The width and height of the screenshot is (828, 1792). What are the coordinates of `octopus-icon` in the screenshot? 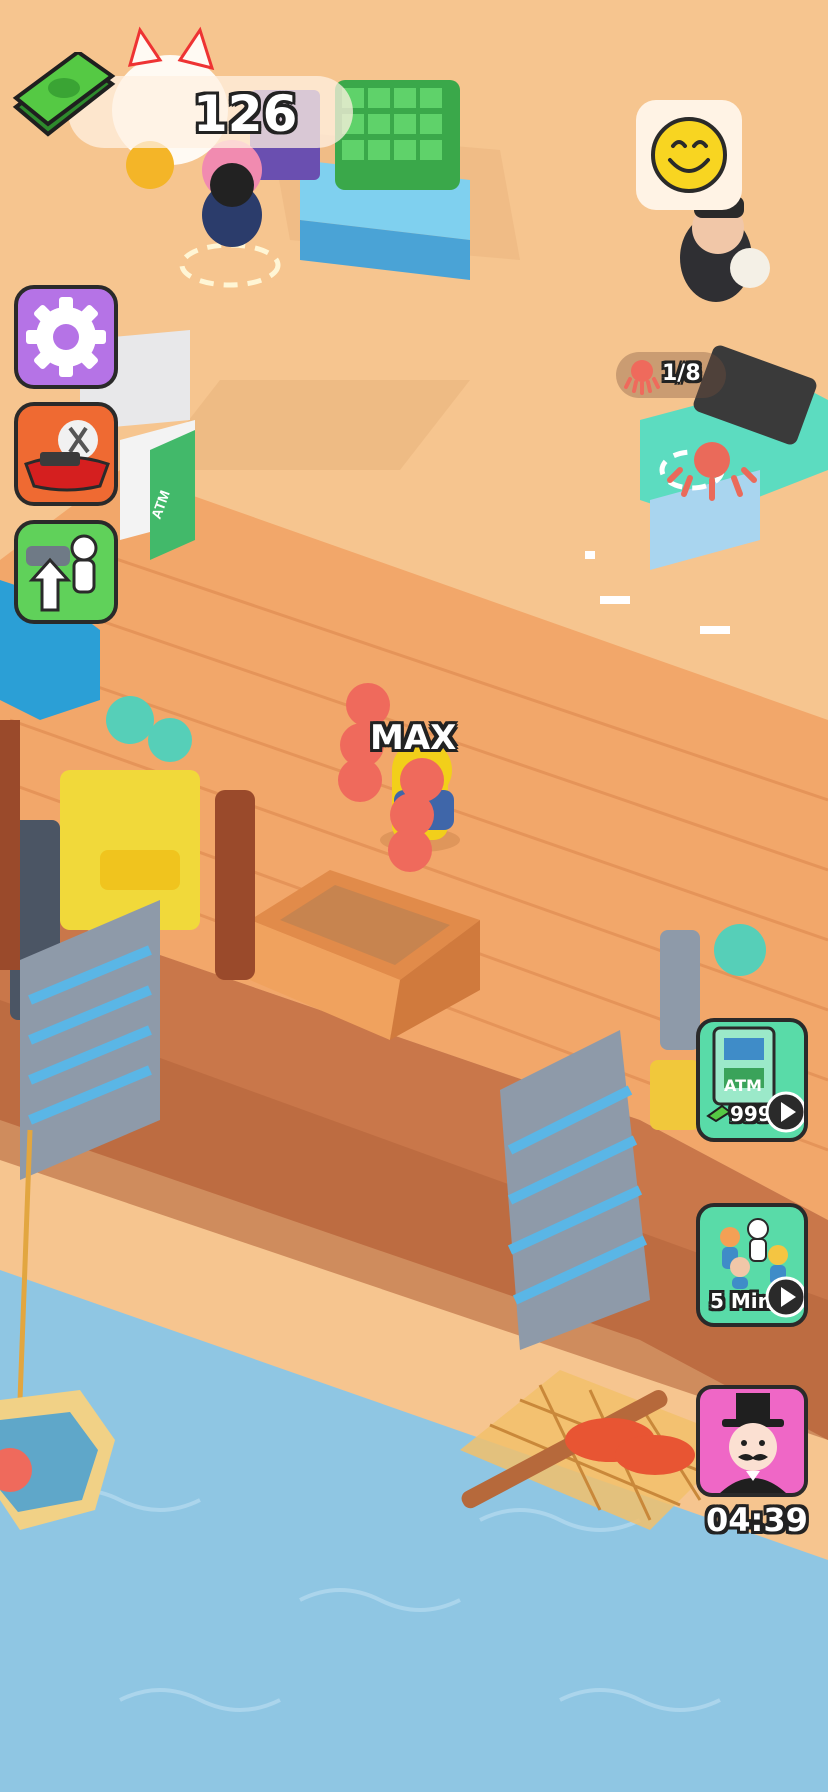 It's located at (642, 377).